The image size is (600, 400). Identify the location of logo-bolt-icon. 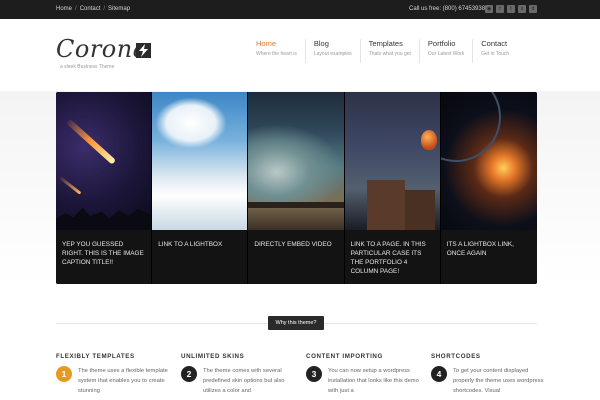
(143, 50).